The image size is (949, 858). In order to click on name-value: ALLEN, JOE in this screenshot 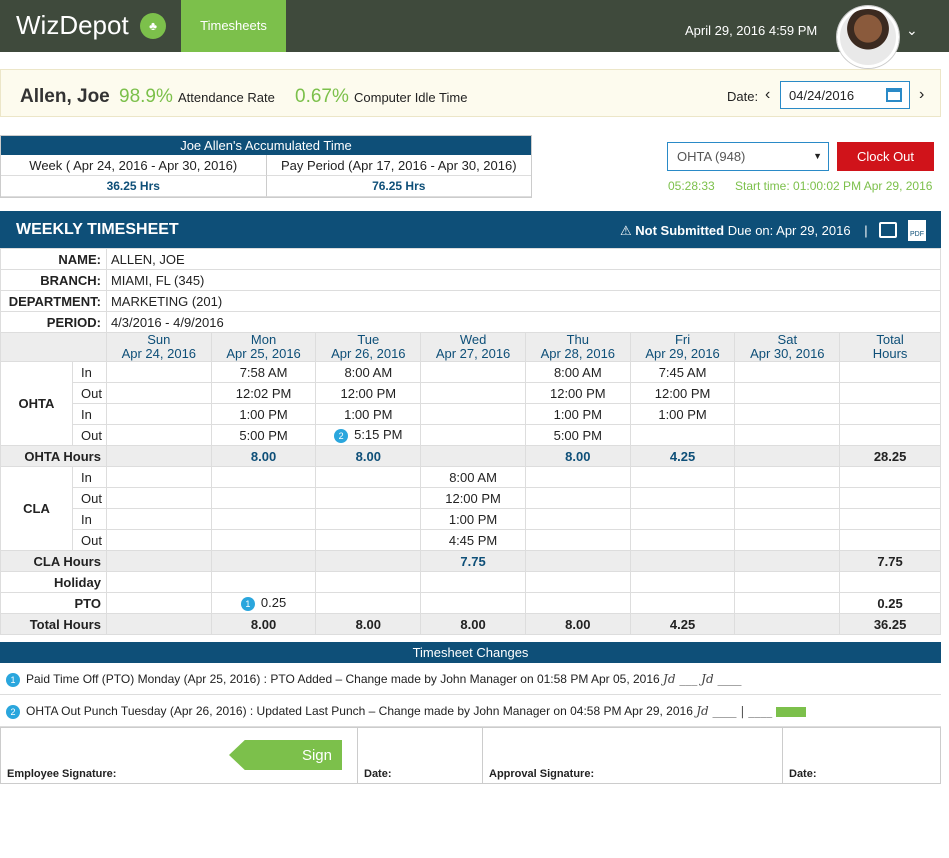, I will do `click(523, 259)`.